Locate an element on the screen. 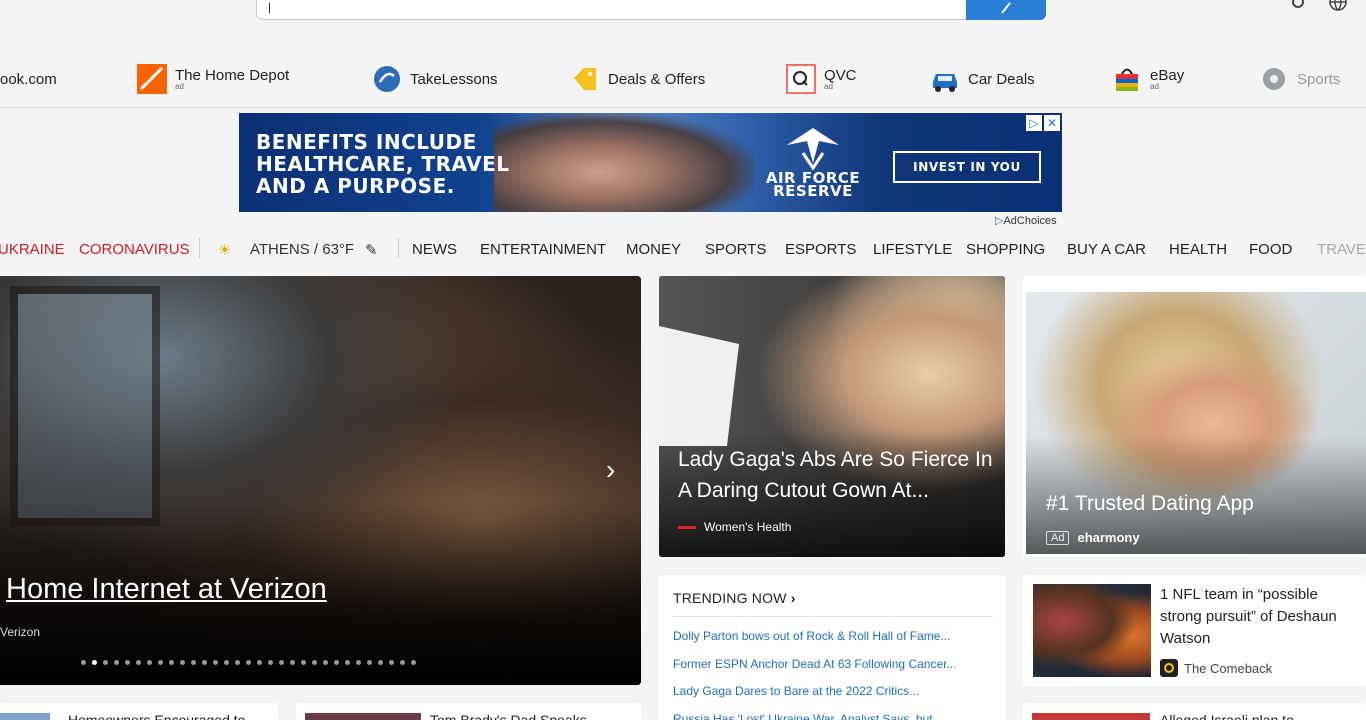 Image resolution: width=1366 pixels, height=720 pixels. card-title: Homeowners Encouraged to is located at coordinates (156, 716).